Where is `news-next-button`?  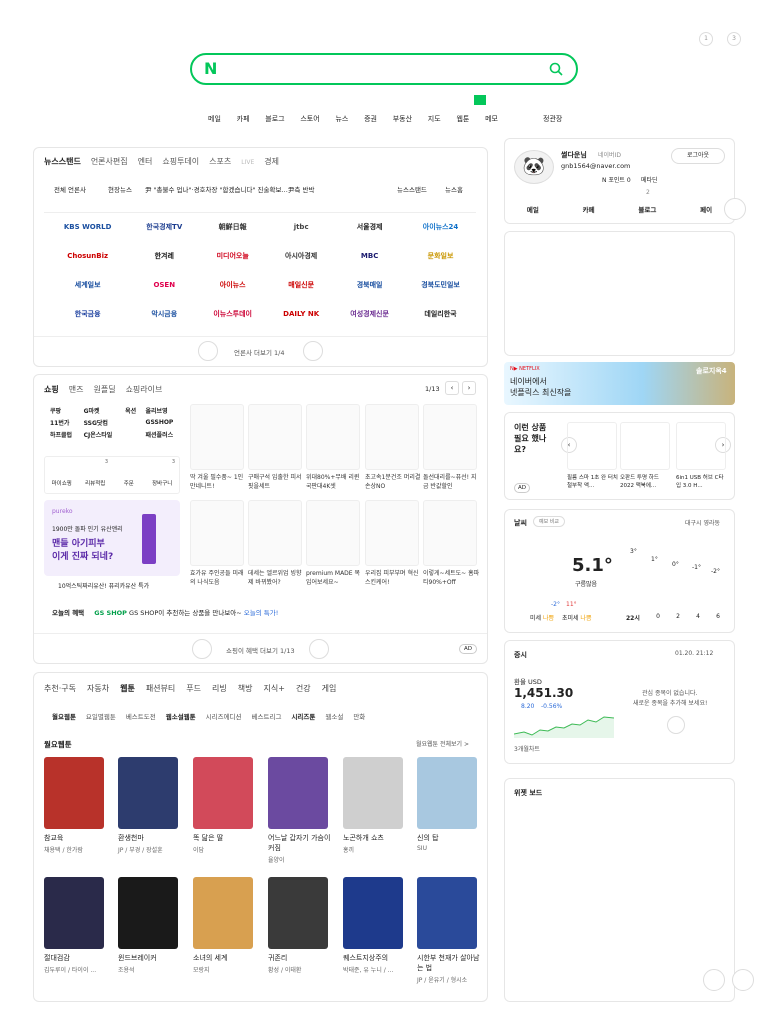
news-next-button is located at coordinates (313, 351).